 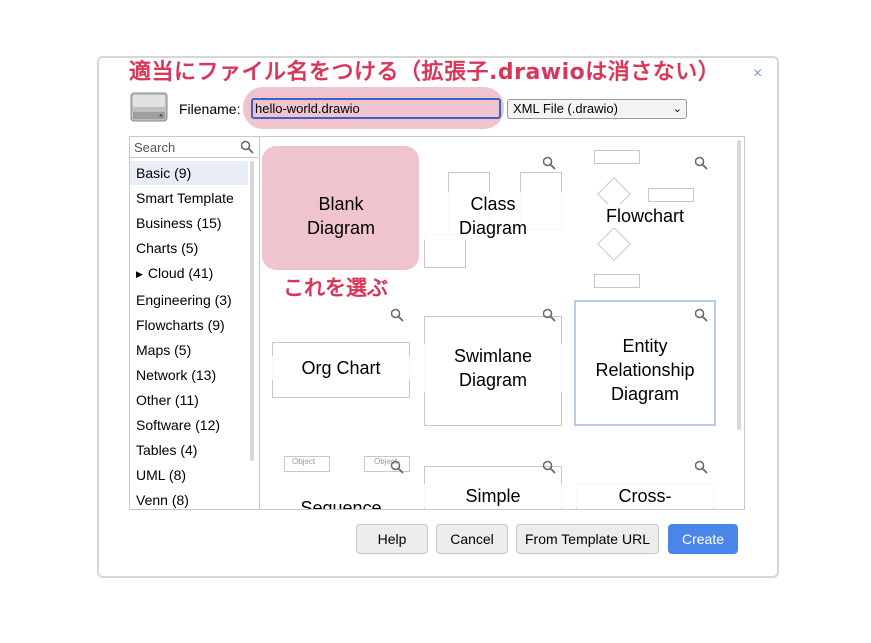 I want to click on category-tables: Tables (4), so click(x=189, y=450).